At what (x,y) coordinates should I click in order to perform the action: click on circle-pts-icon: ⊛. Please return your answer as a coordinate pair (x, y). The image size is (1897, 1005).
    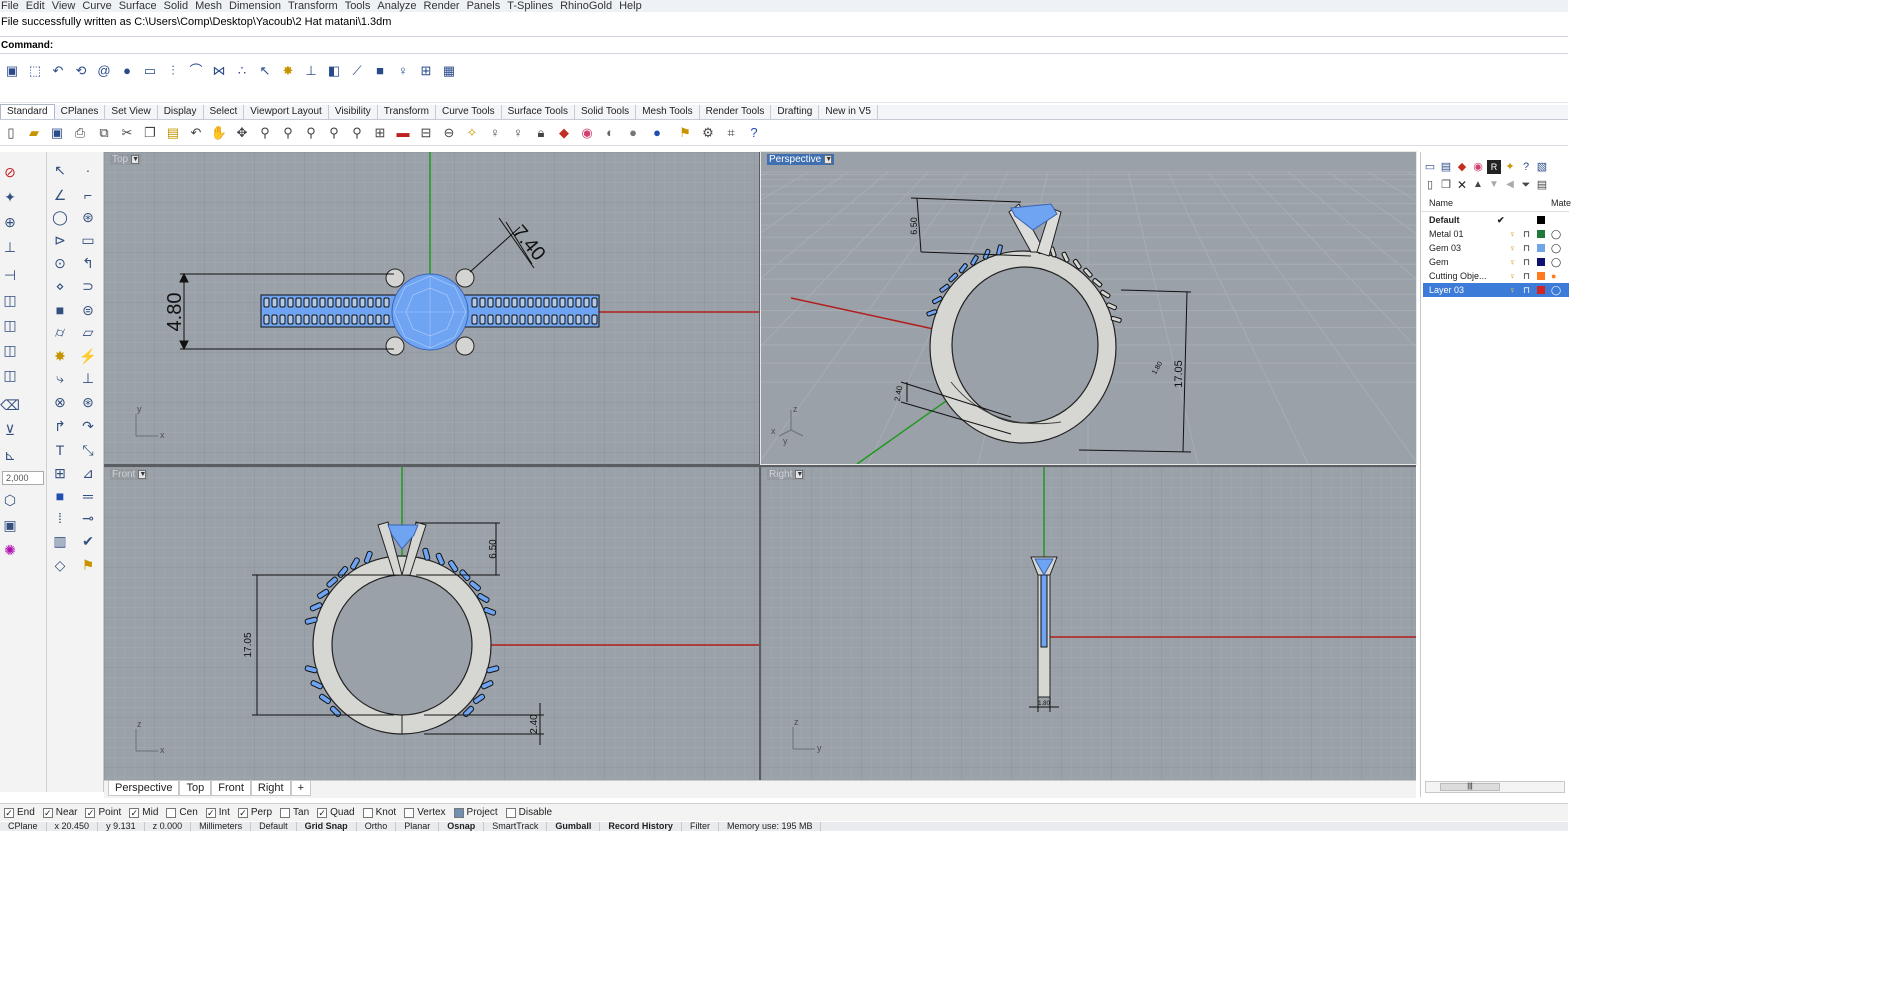
    Looking at the image, I should click on (88, 217).